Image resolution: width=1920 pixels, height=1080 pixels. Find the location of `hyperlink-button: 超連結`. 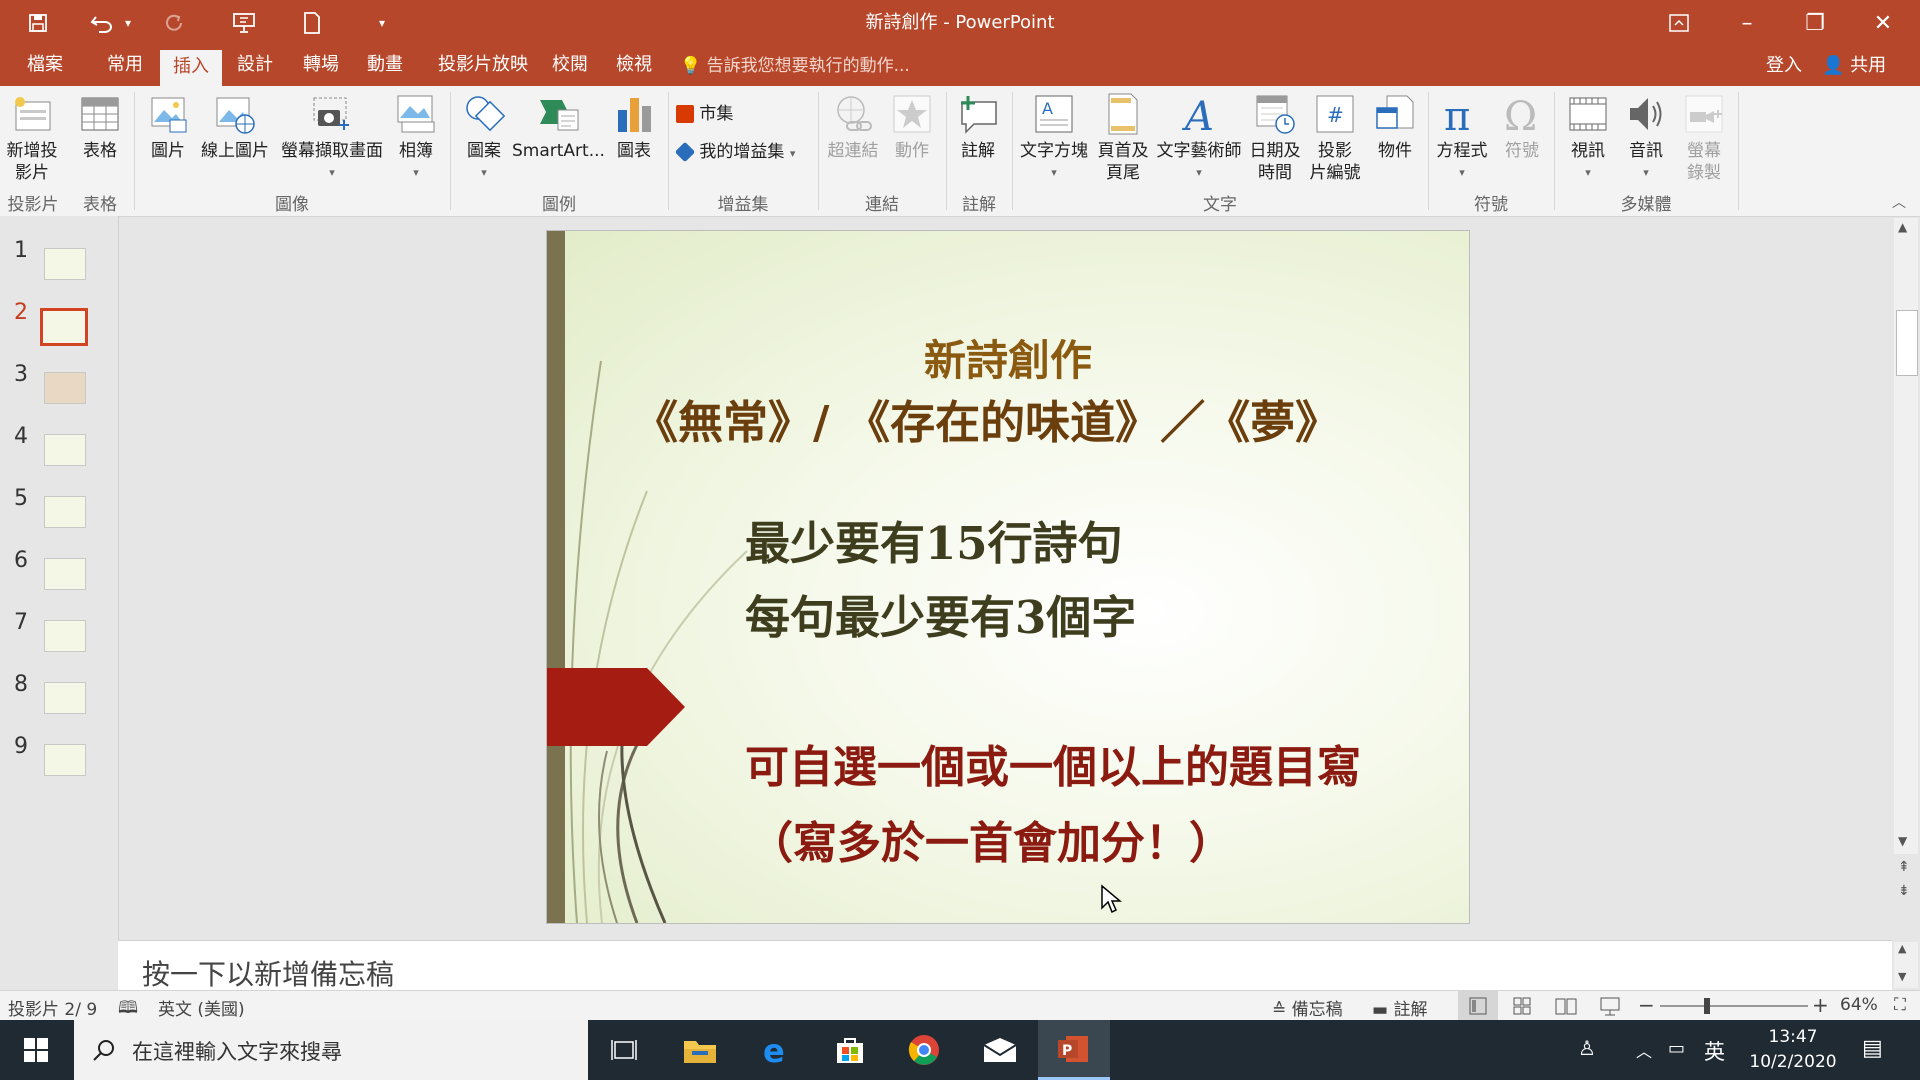

hyperlink-button: 超連結 is located at coordinates (853, 127).